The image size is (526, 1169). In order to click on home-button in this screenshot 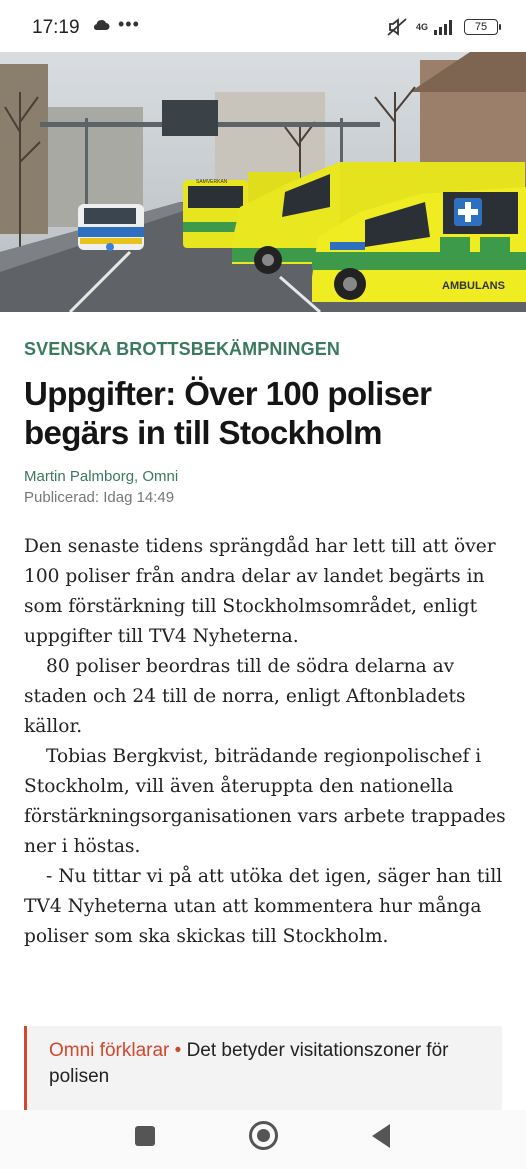, I will do `click(263, 1135)`.